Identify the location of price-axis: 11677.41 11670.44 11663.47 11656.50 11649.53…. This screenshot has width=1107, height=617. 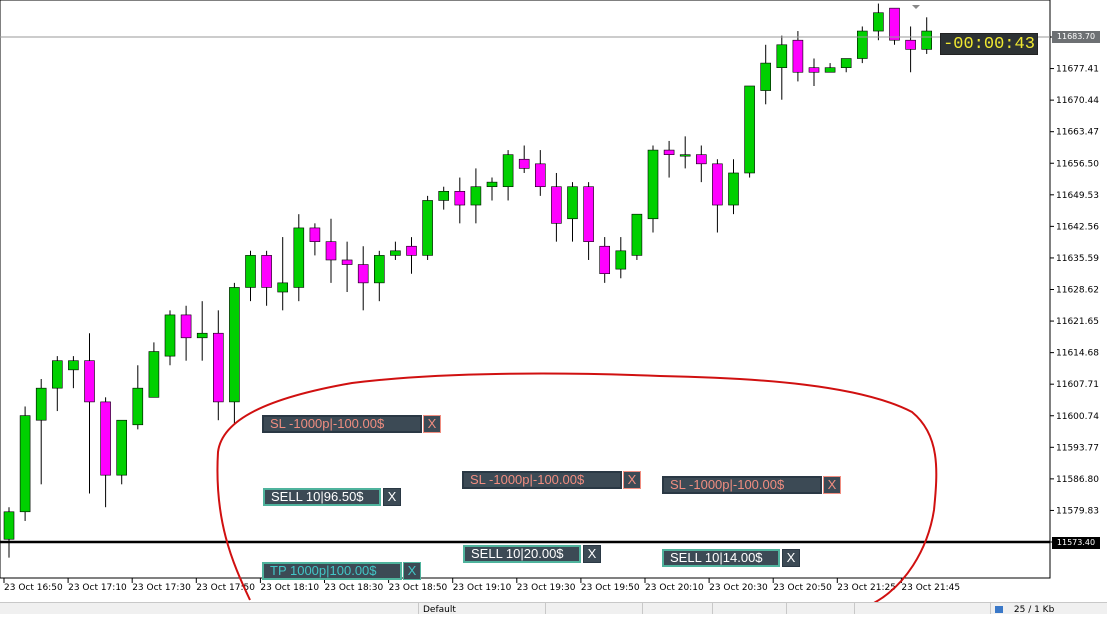
(1074, 289).